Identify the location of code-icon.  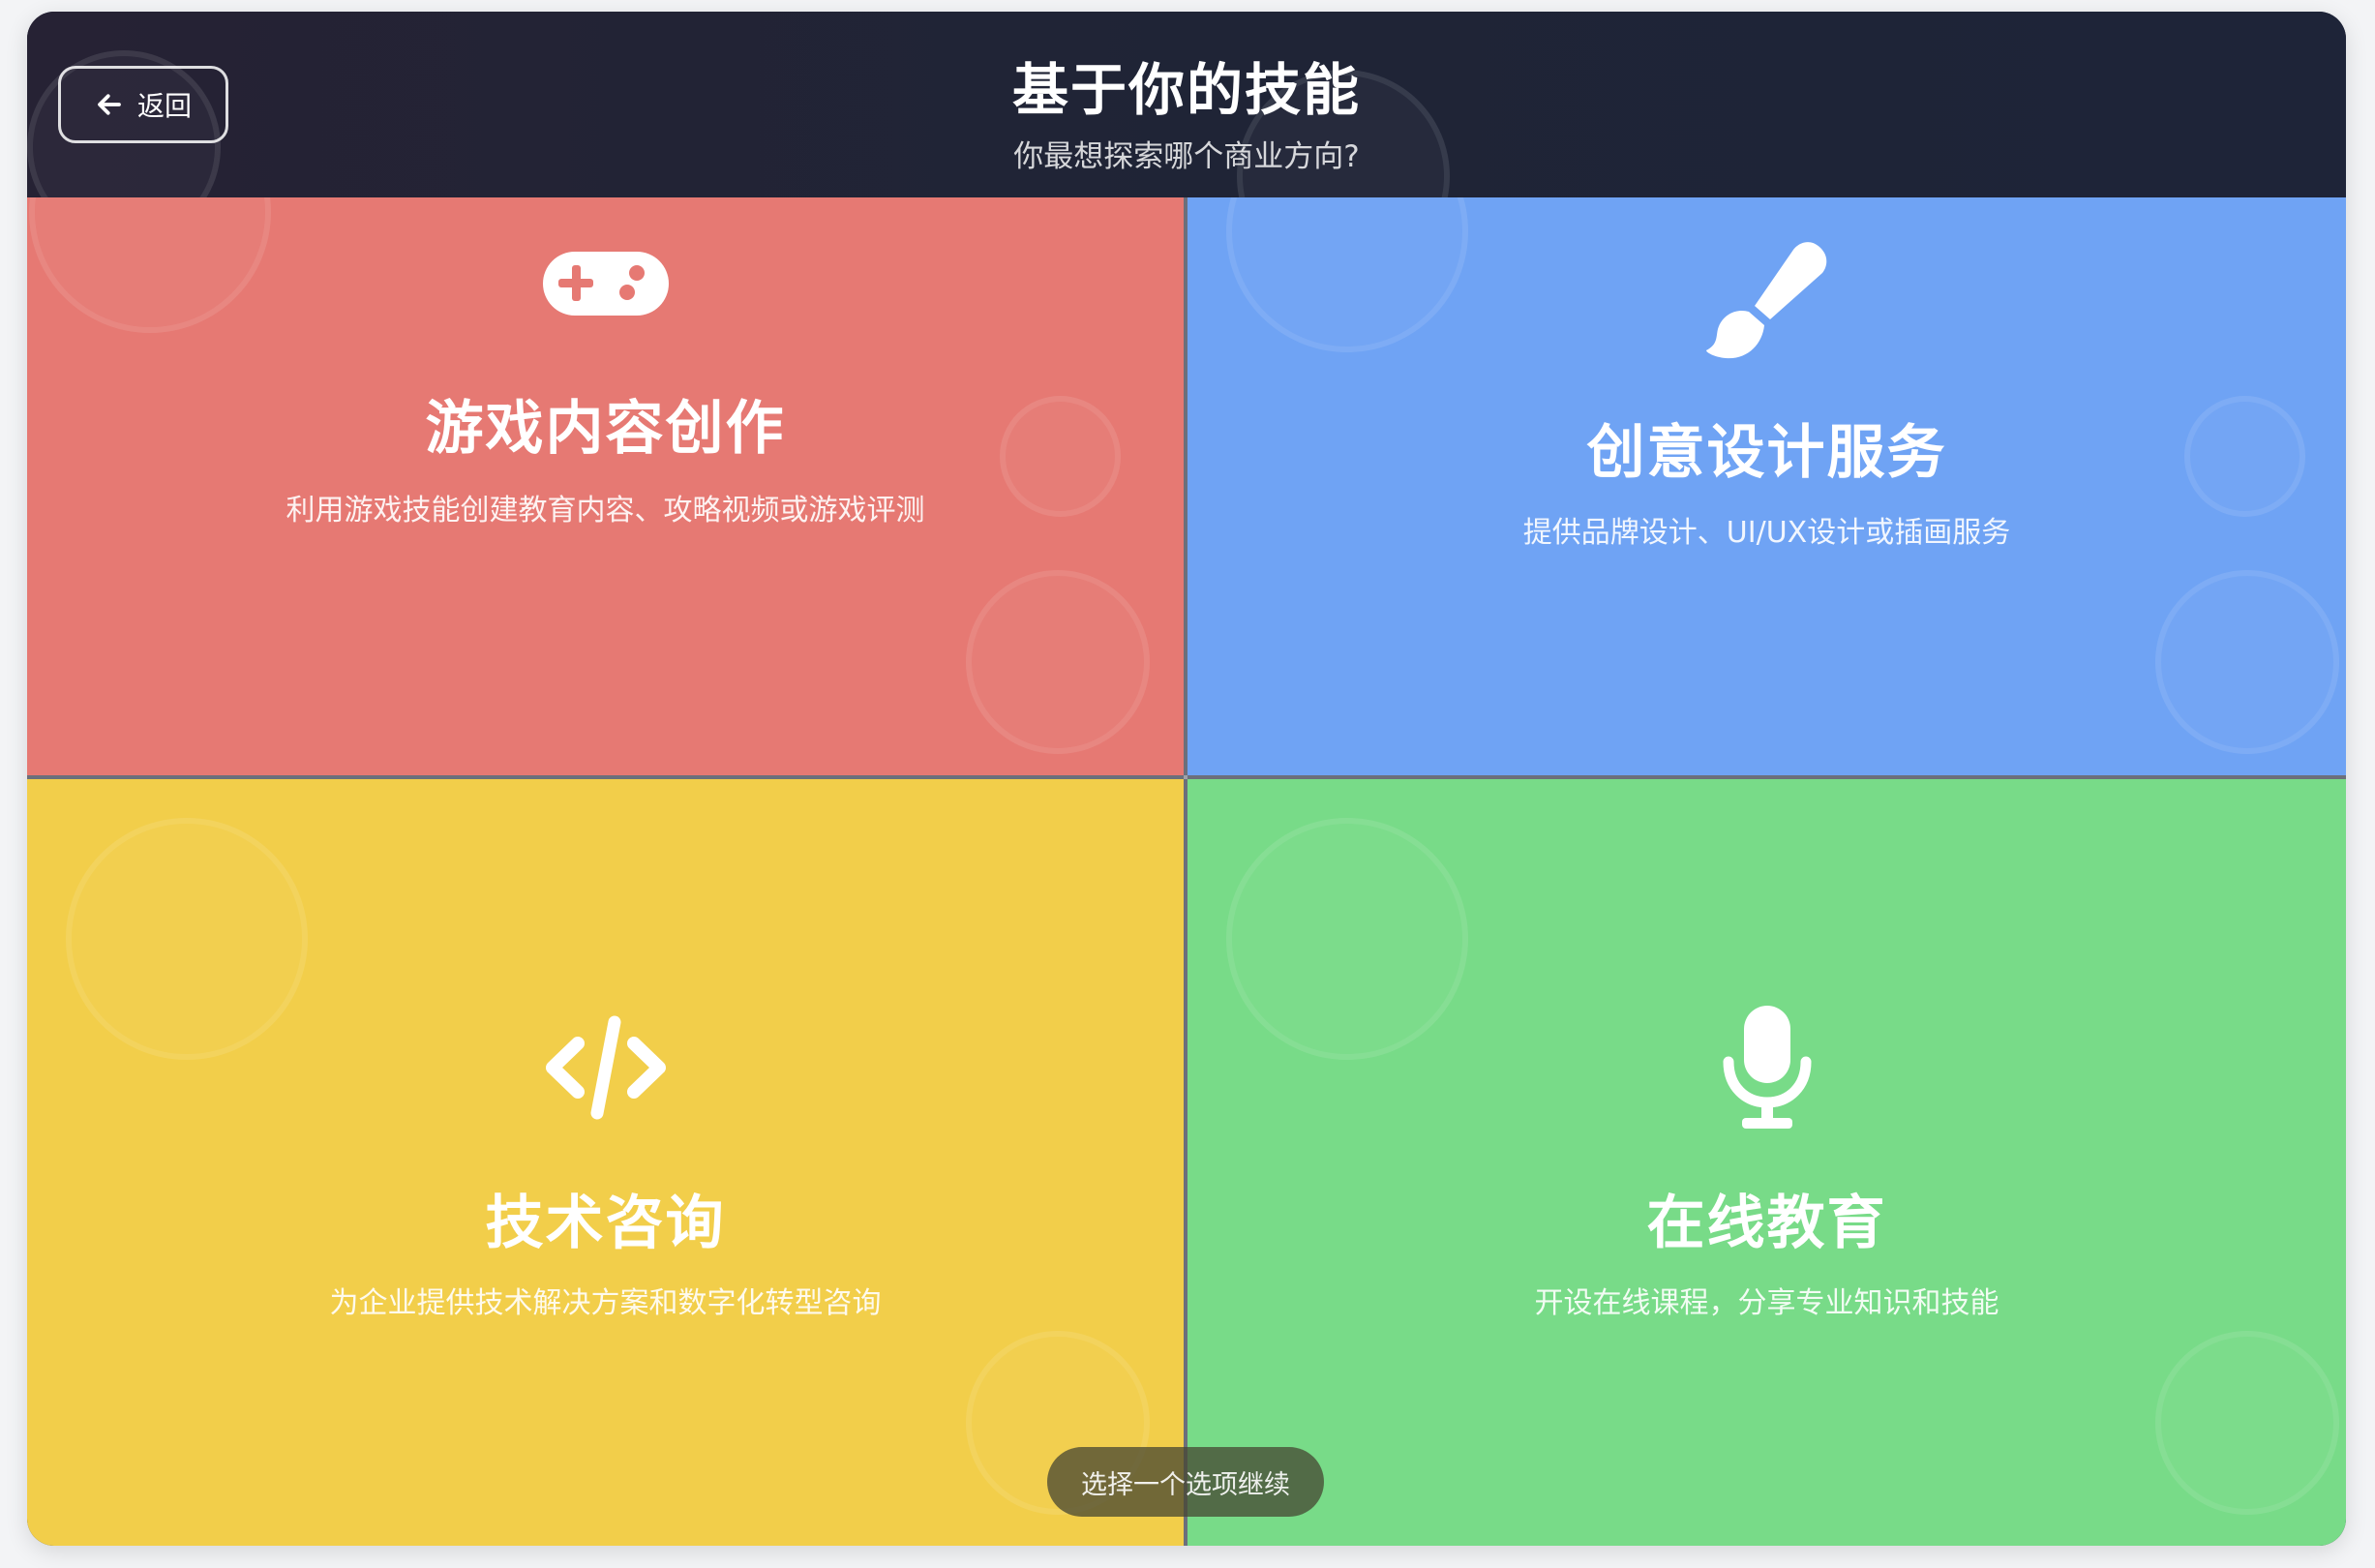
(606, 1067).